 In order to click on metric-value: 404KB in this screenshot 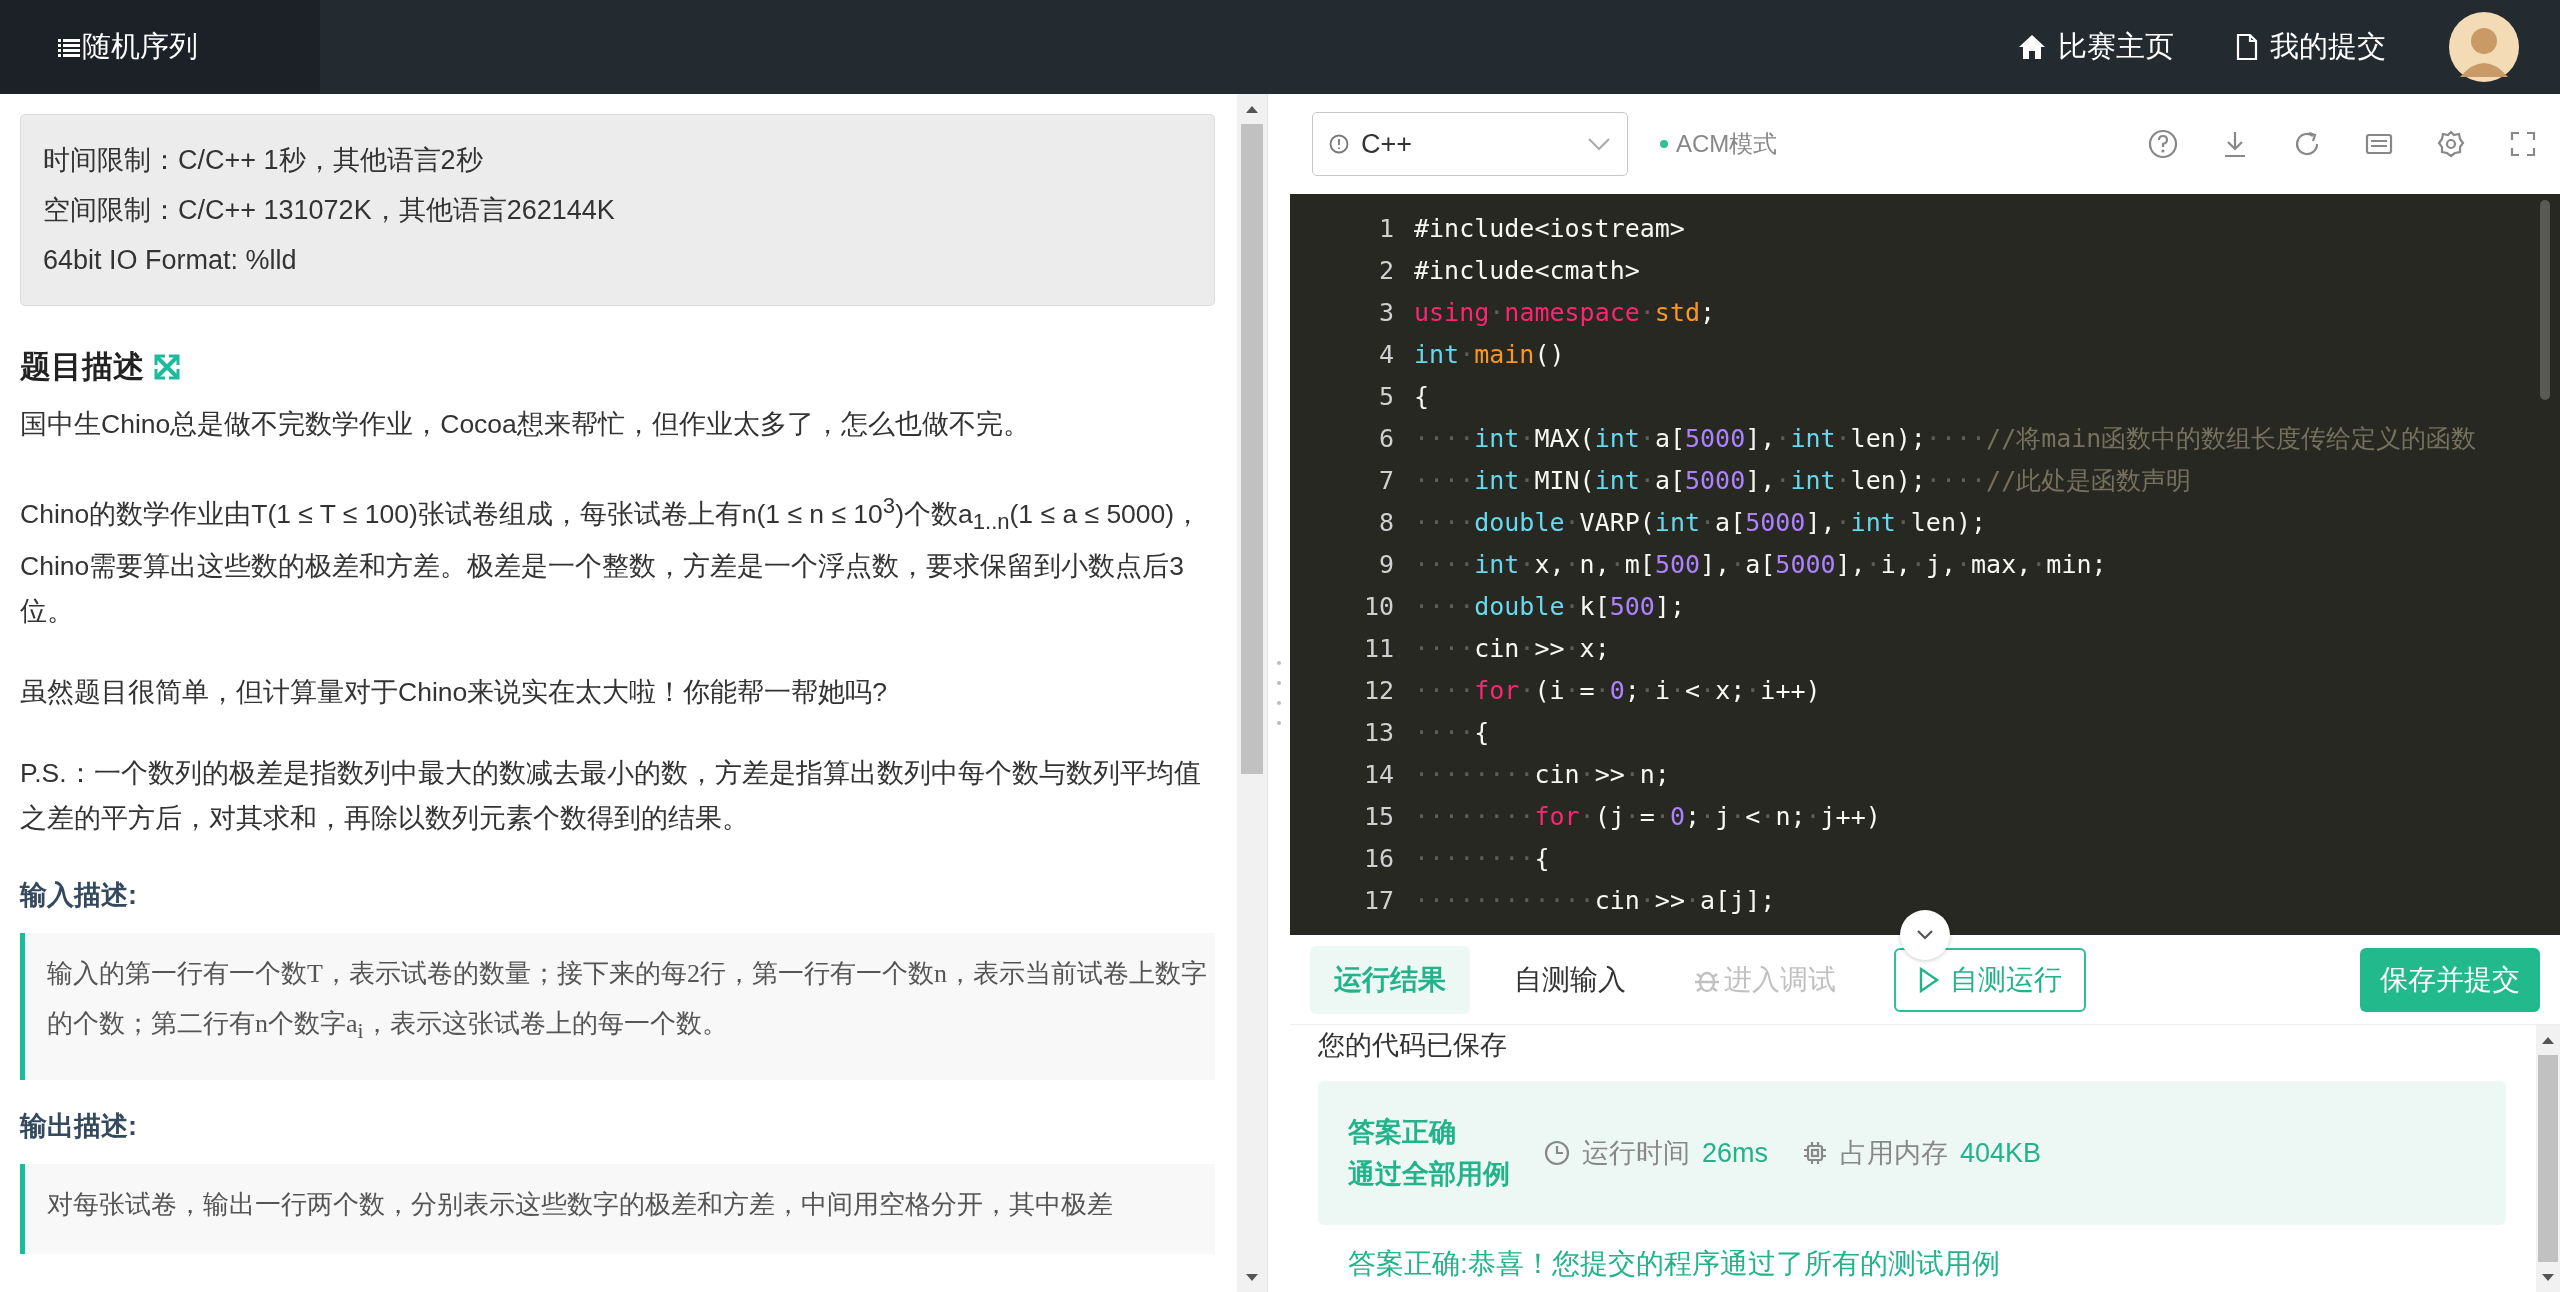, I will do `click(2001, 1153)`.